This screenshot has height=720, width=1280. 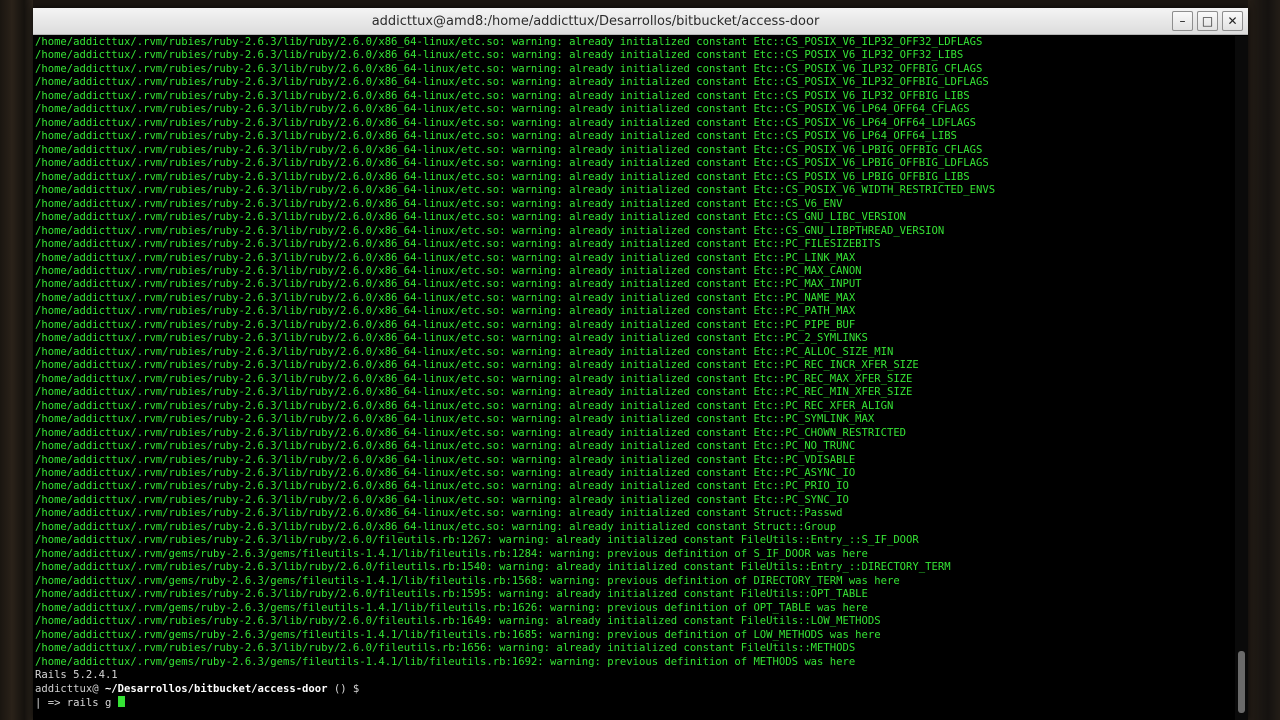 What do you see at coordinates (76, 675) in the screenshot?
I see `rails-version-line: Rails 5.2.4.1` at bounding box center [76, 675].